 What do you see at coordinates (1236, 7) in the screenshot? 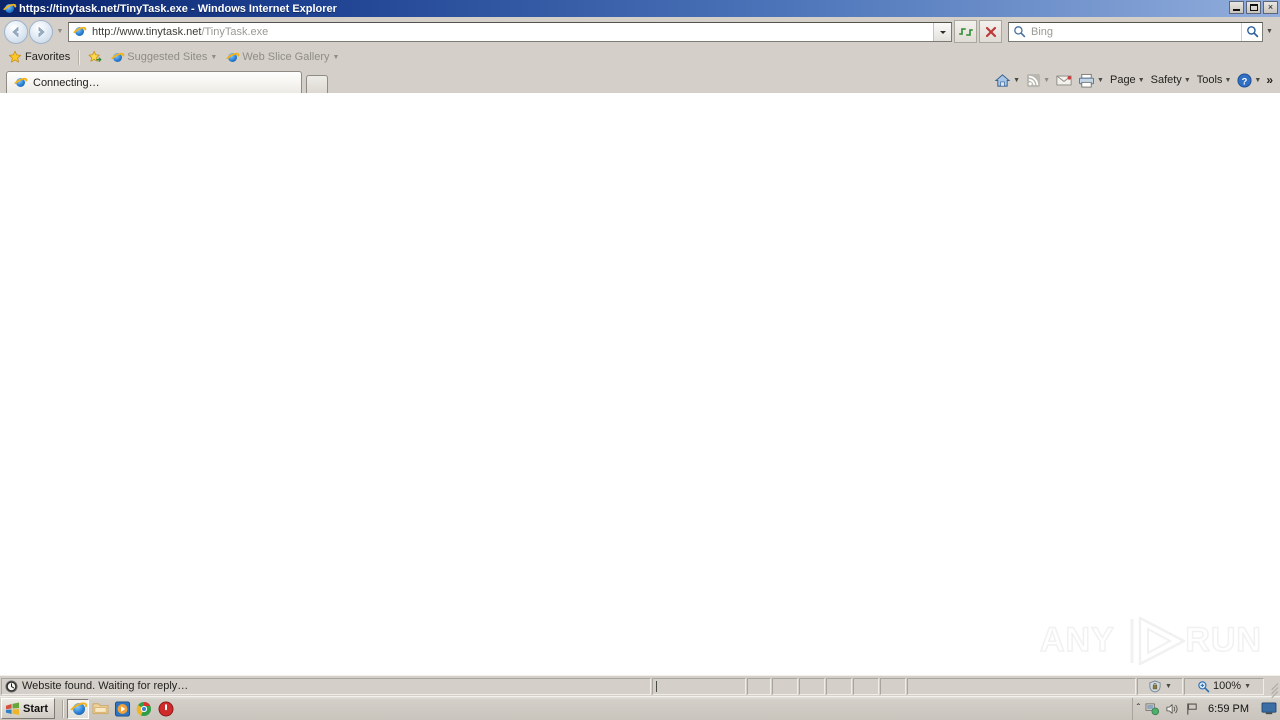
I see `minimize-button` at bounding box center [1236, 7].